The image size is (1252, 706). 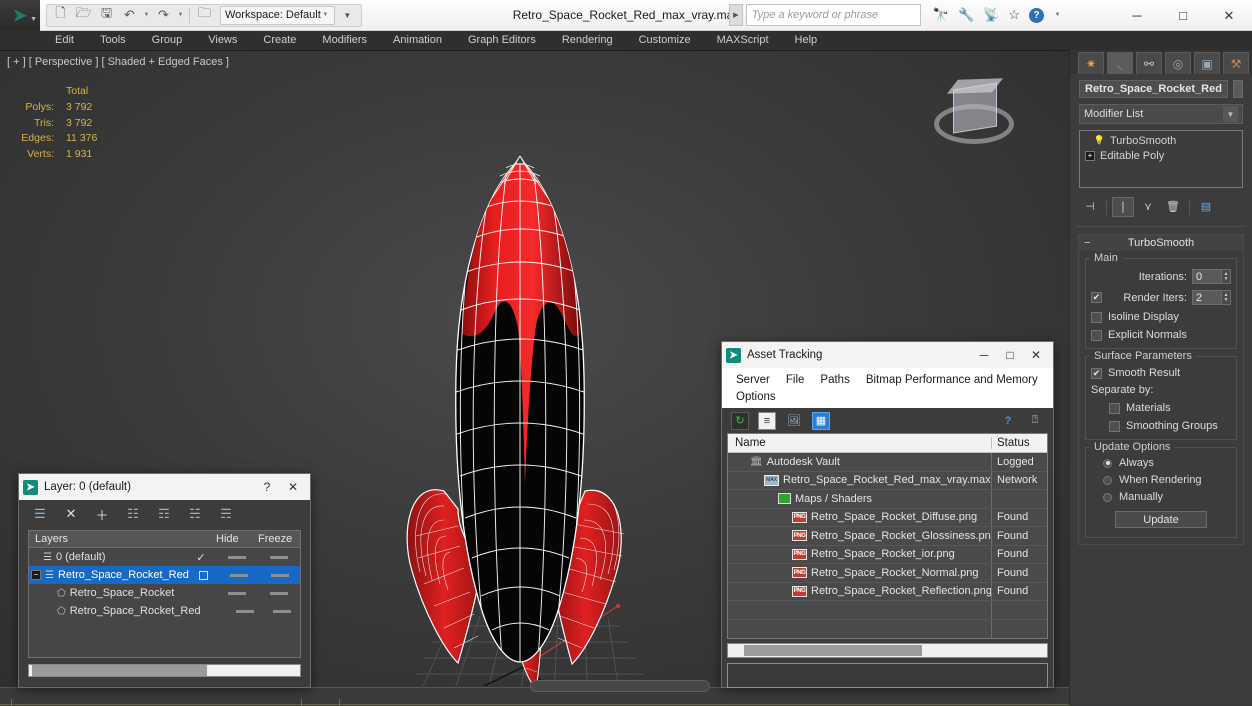 What do you see at coordinates (1161, 519) in the screenshot?
I see `update-button: Update` at bounding box center [1161, 519].